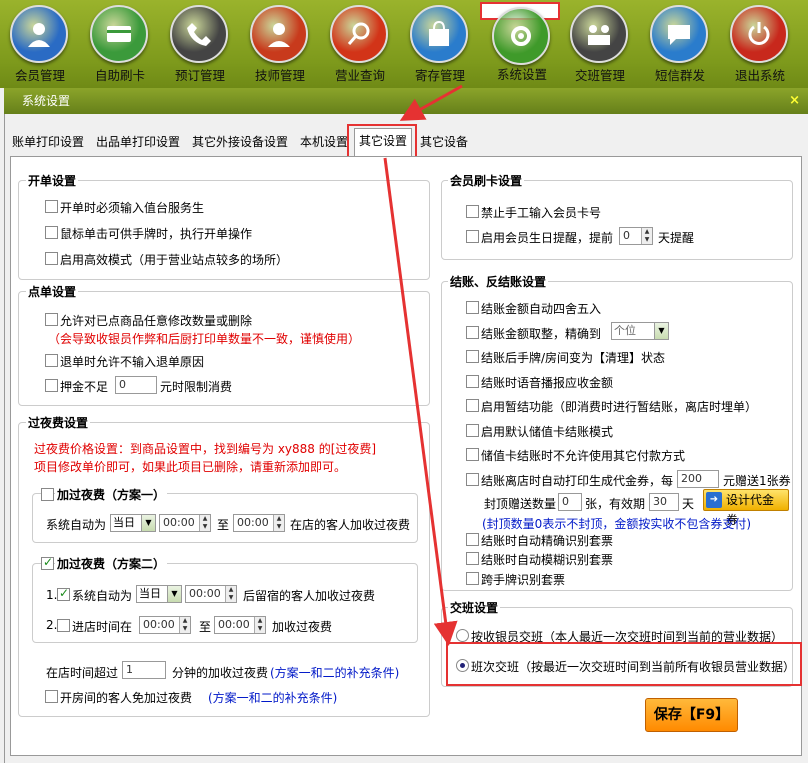 This screenshot has width=808, height=763. I want to click on design-coupon-button: ➜ 设计代金券, so click(746, 508).